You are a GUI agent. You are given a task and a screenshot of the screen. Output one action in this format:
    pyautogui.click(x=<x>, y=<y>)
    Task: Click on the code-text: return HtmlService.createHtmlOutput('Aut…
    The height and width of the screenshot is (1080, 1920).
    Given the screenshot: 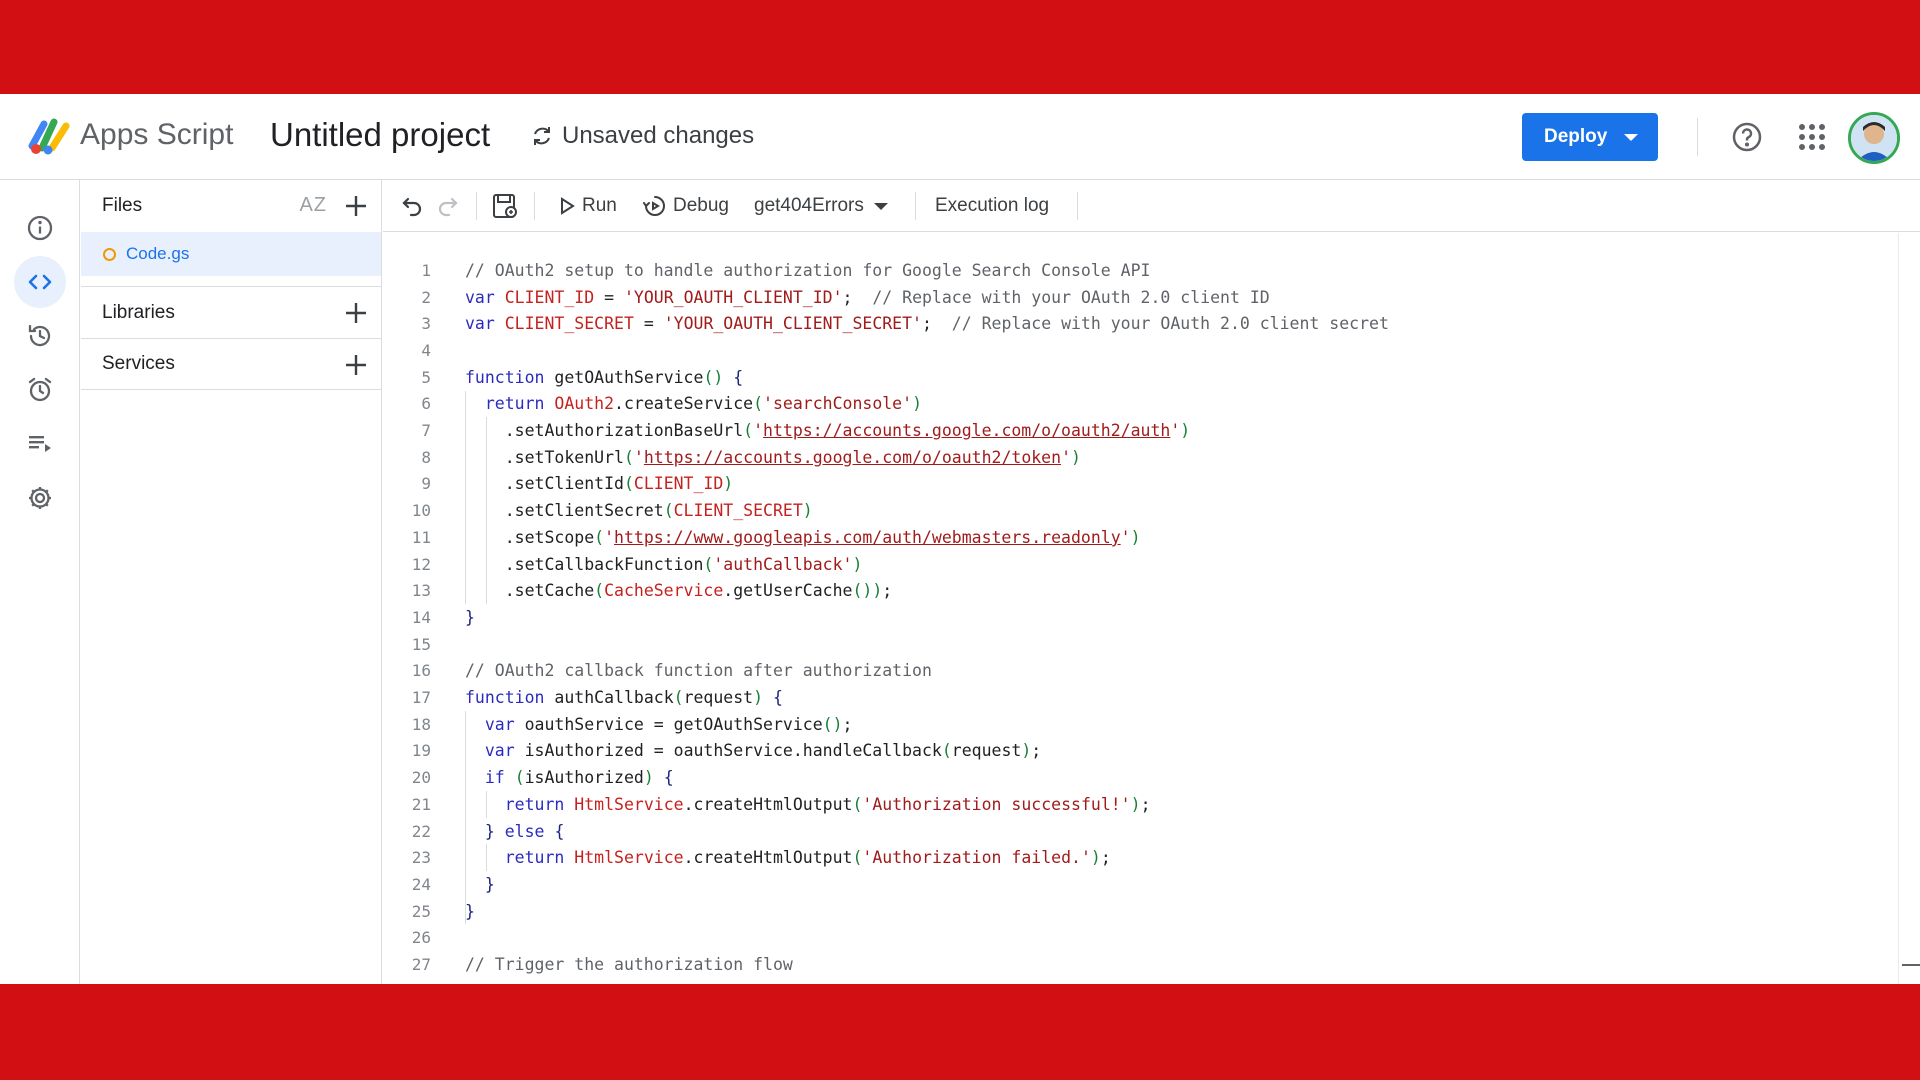 What is the action you would take?
    pyautogui.click(x=807, y=858)
    